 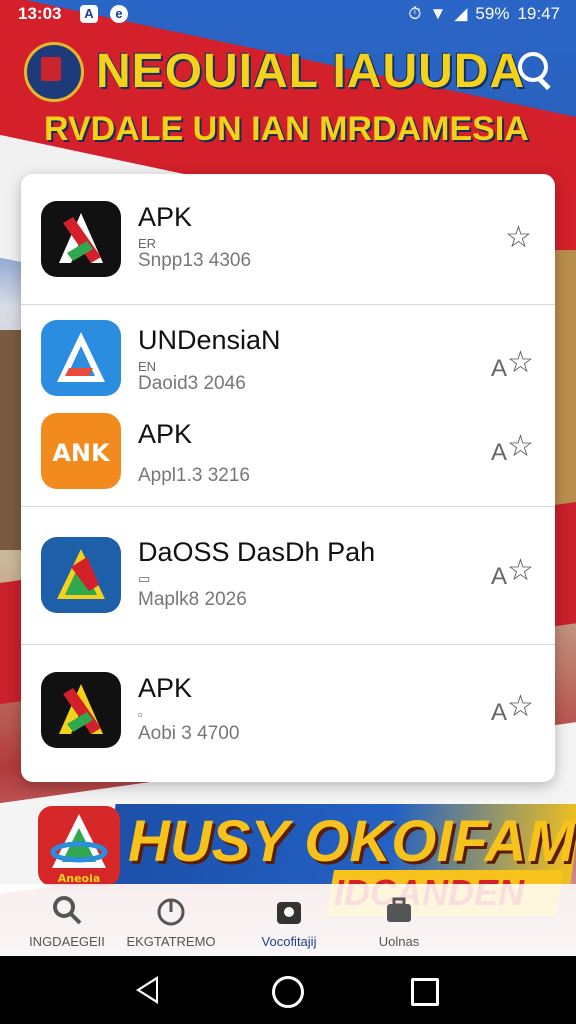 I want to click on gauge-icon, so click(x=171, y=912).